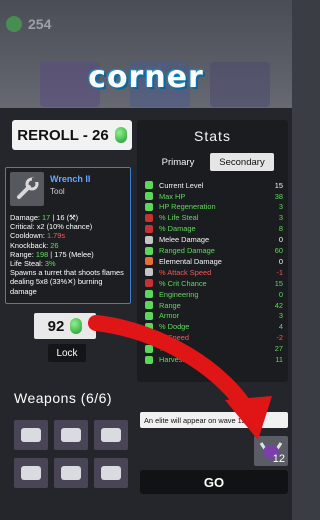 The height and width of the screenshot is (520, 320). Describe the element at coordinates (170, 305) in the screenshot. I see `stat-label: Range` at that location.